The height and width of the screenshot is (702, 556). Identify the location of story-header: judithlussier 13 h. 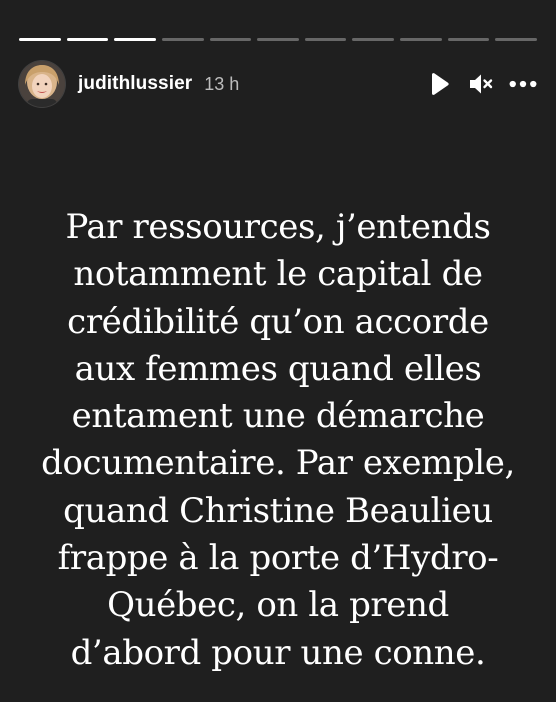
(278, 84).